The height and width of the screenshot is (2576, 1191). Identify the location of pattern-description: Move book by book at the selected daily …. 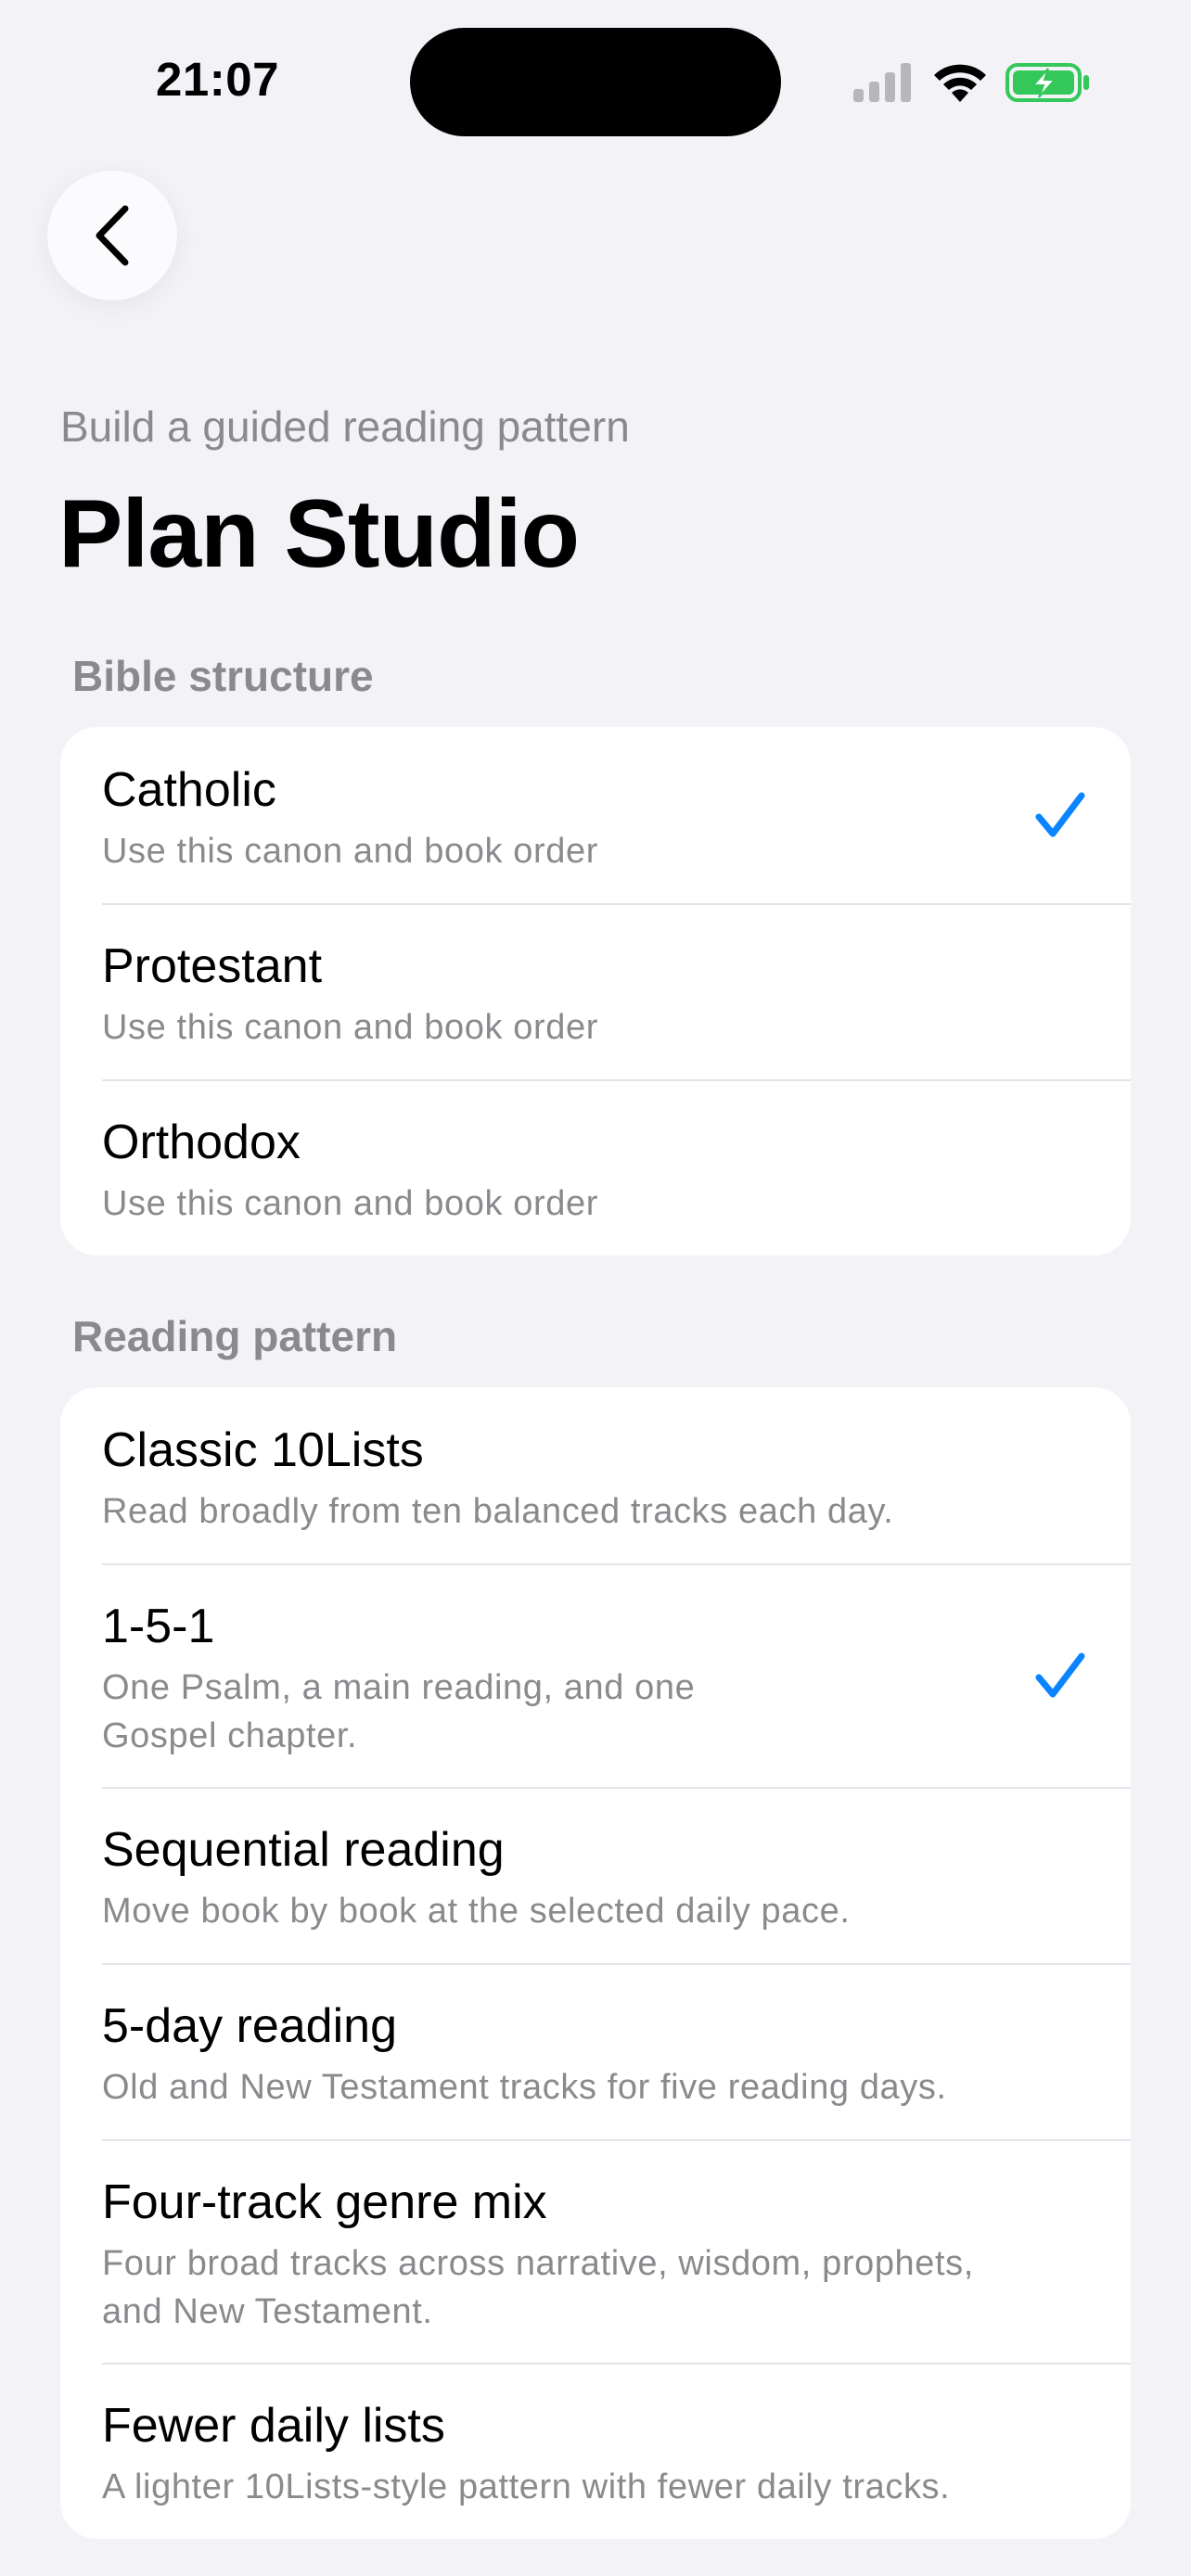
(476, 1912).